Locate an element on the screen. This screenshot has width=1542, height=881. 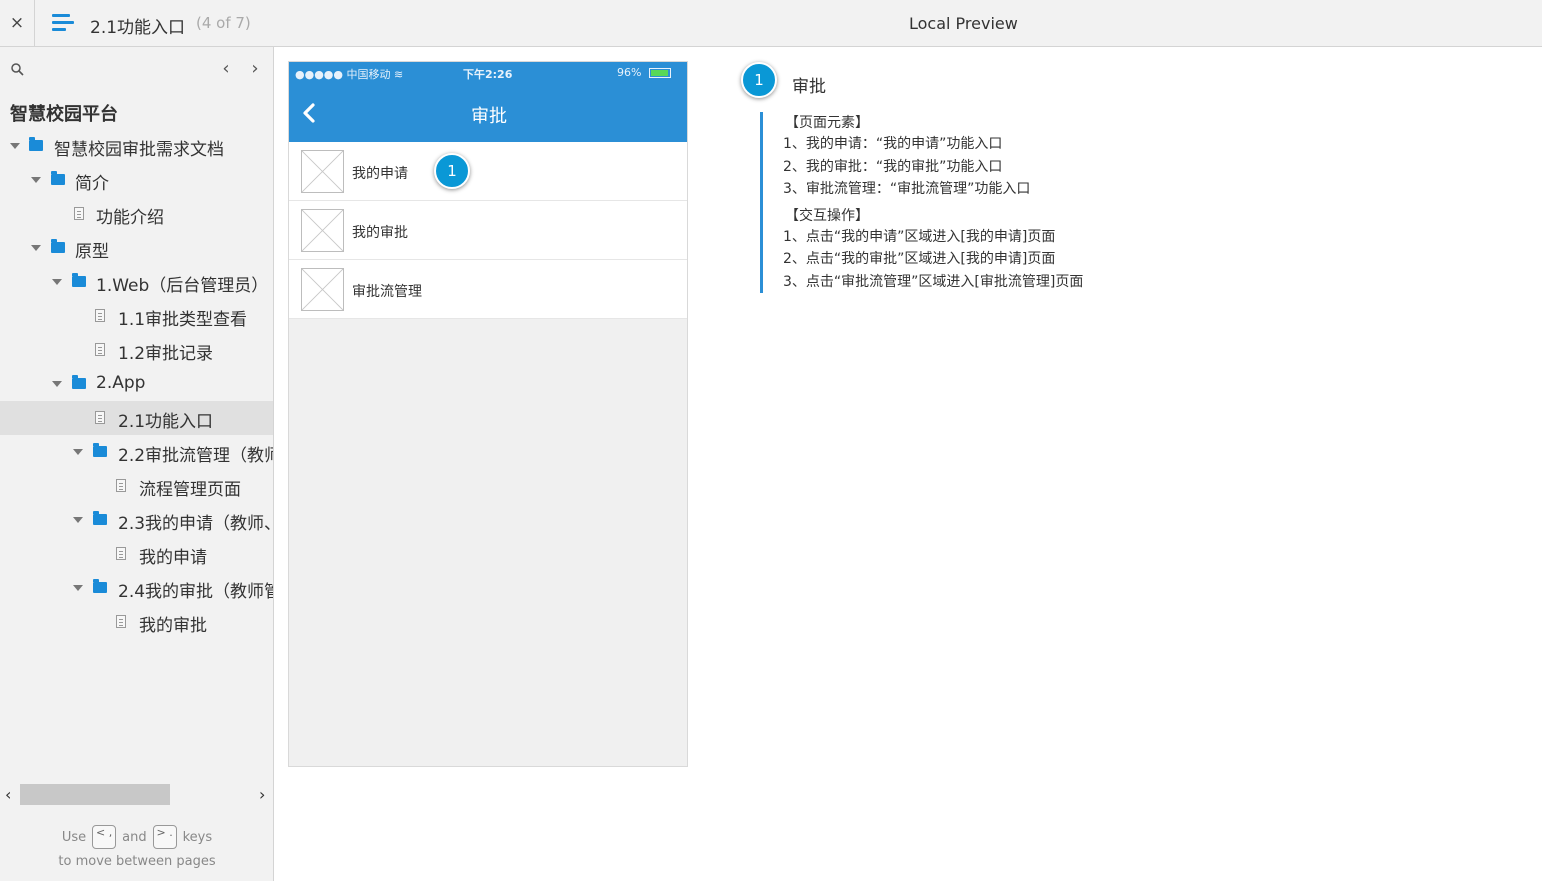
status-bar: ●●●●● 中国移动 ≋ 下午2:26 96% is located at coordinates (488, 73).